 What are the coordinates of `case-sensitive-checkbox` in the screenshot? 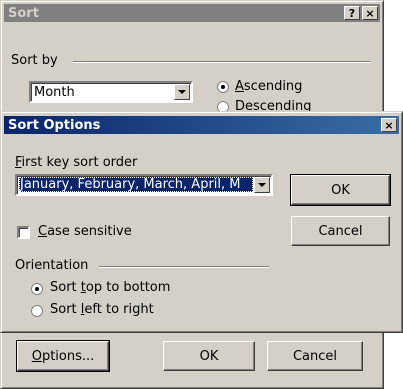 It's located at (23, 232).